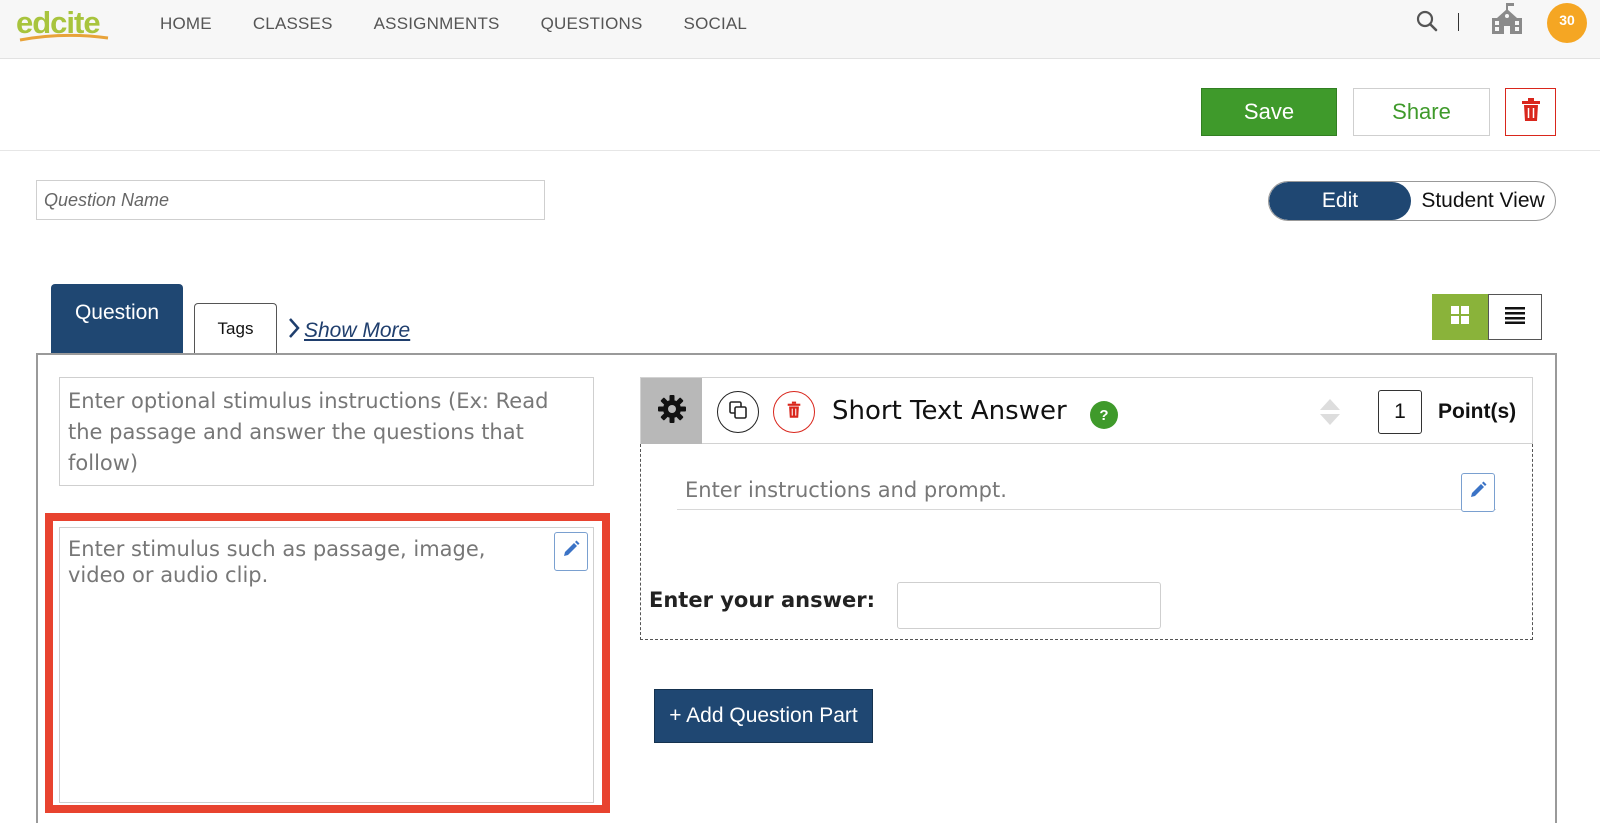 The height and width of the screenshot is (823, 1600). I want to click on nav-social: SOCIAL, so click(716, 24).